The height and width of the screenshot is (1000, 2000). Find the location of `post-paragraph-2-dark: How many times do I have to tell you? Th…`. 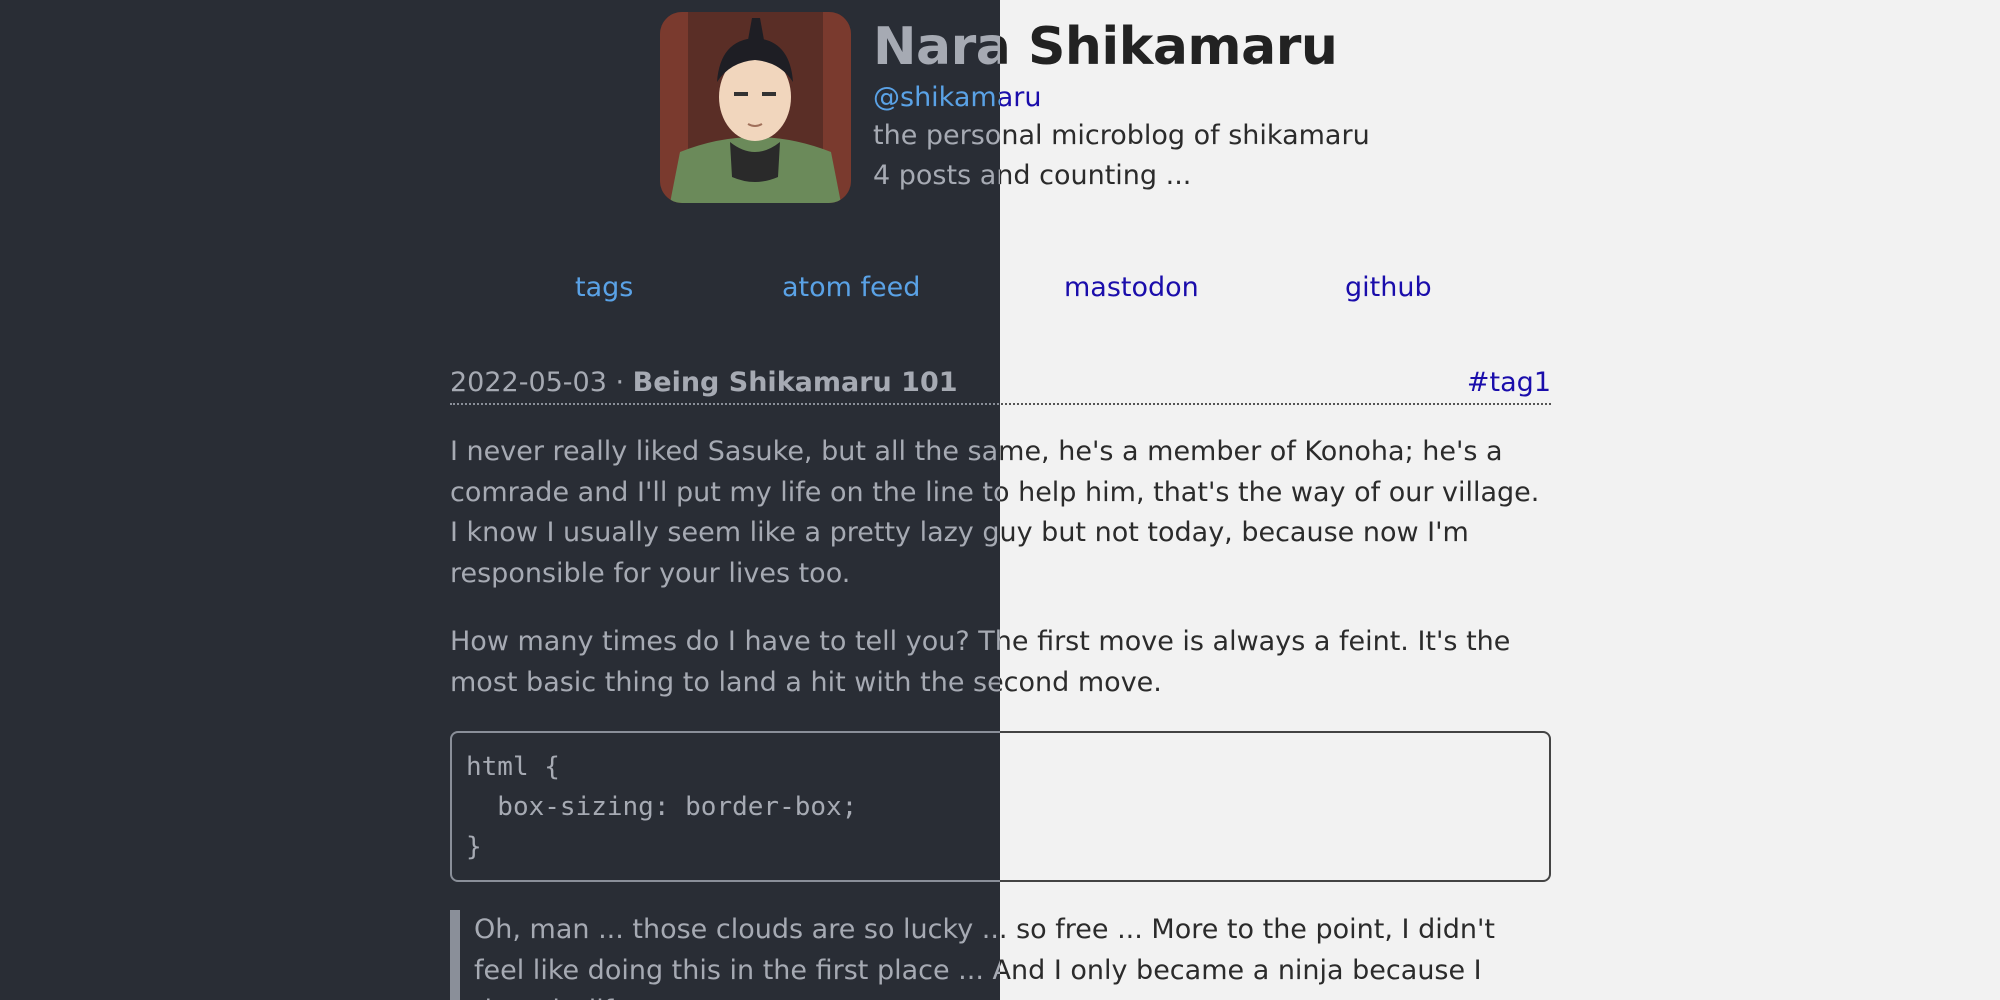

post-paragraph-2-dark: How many times do I have to tell you? Th… is located at coordinates (725, 662).